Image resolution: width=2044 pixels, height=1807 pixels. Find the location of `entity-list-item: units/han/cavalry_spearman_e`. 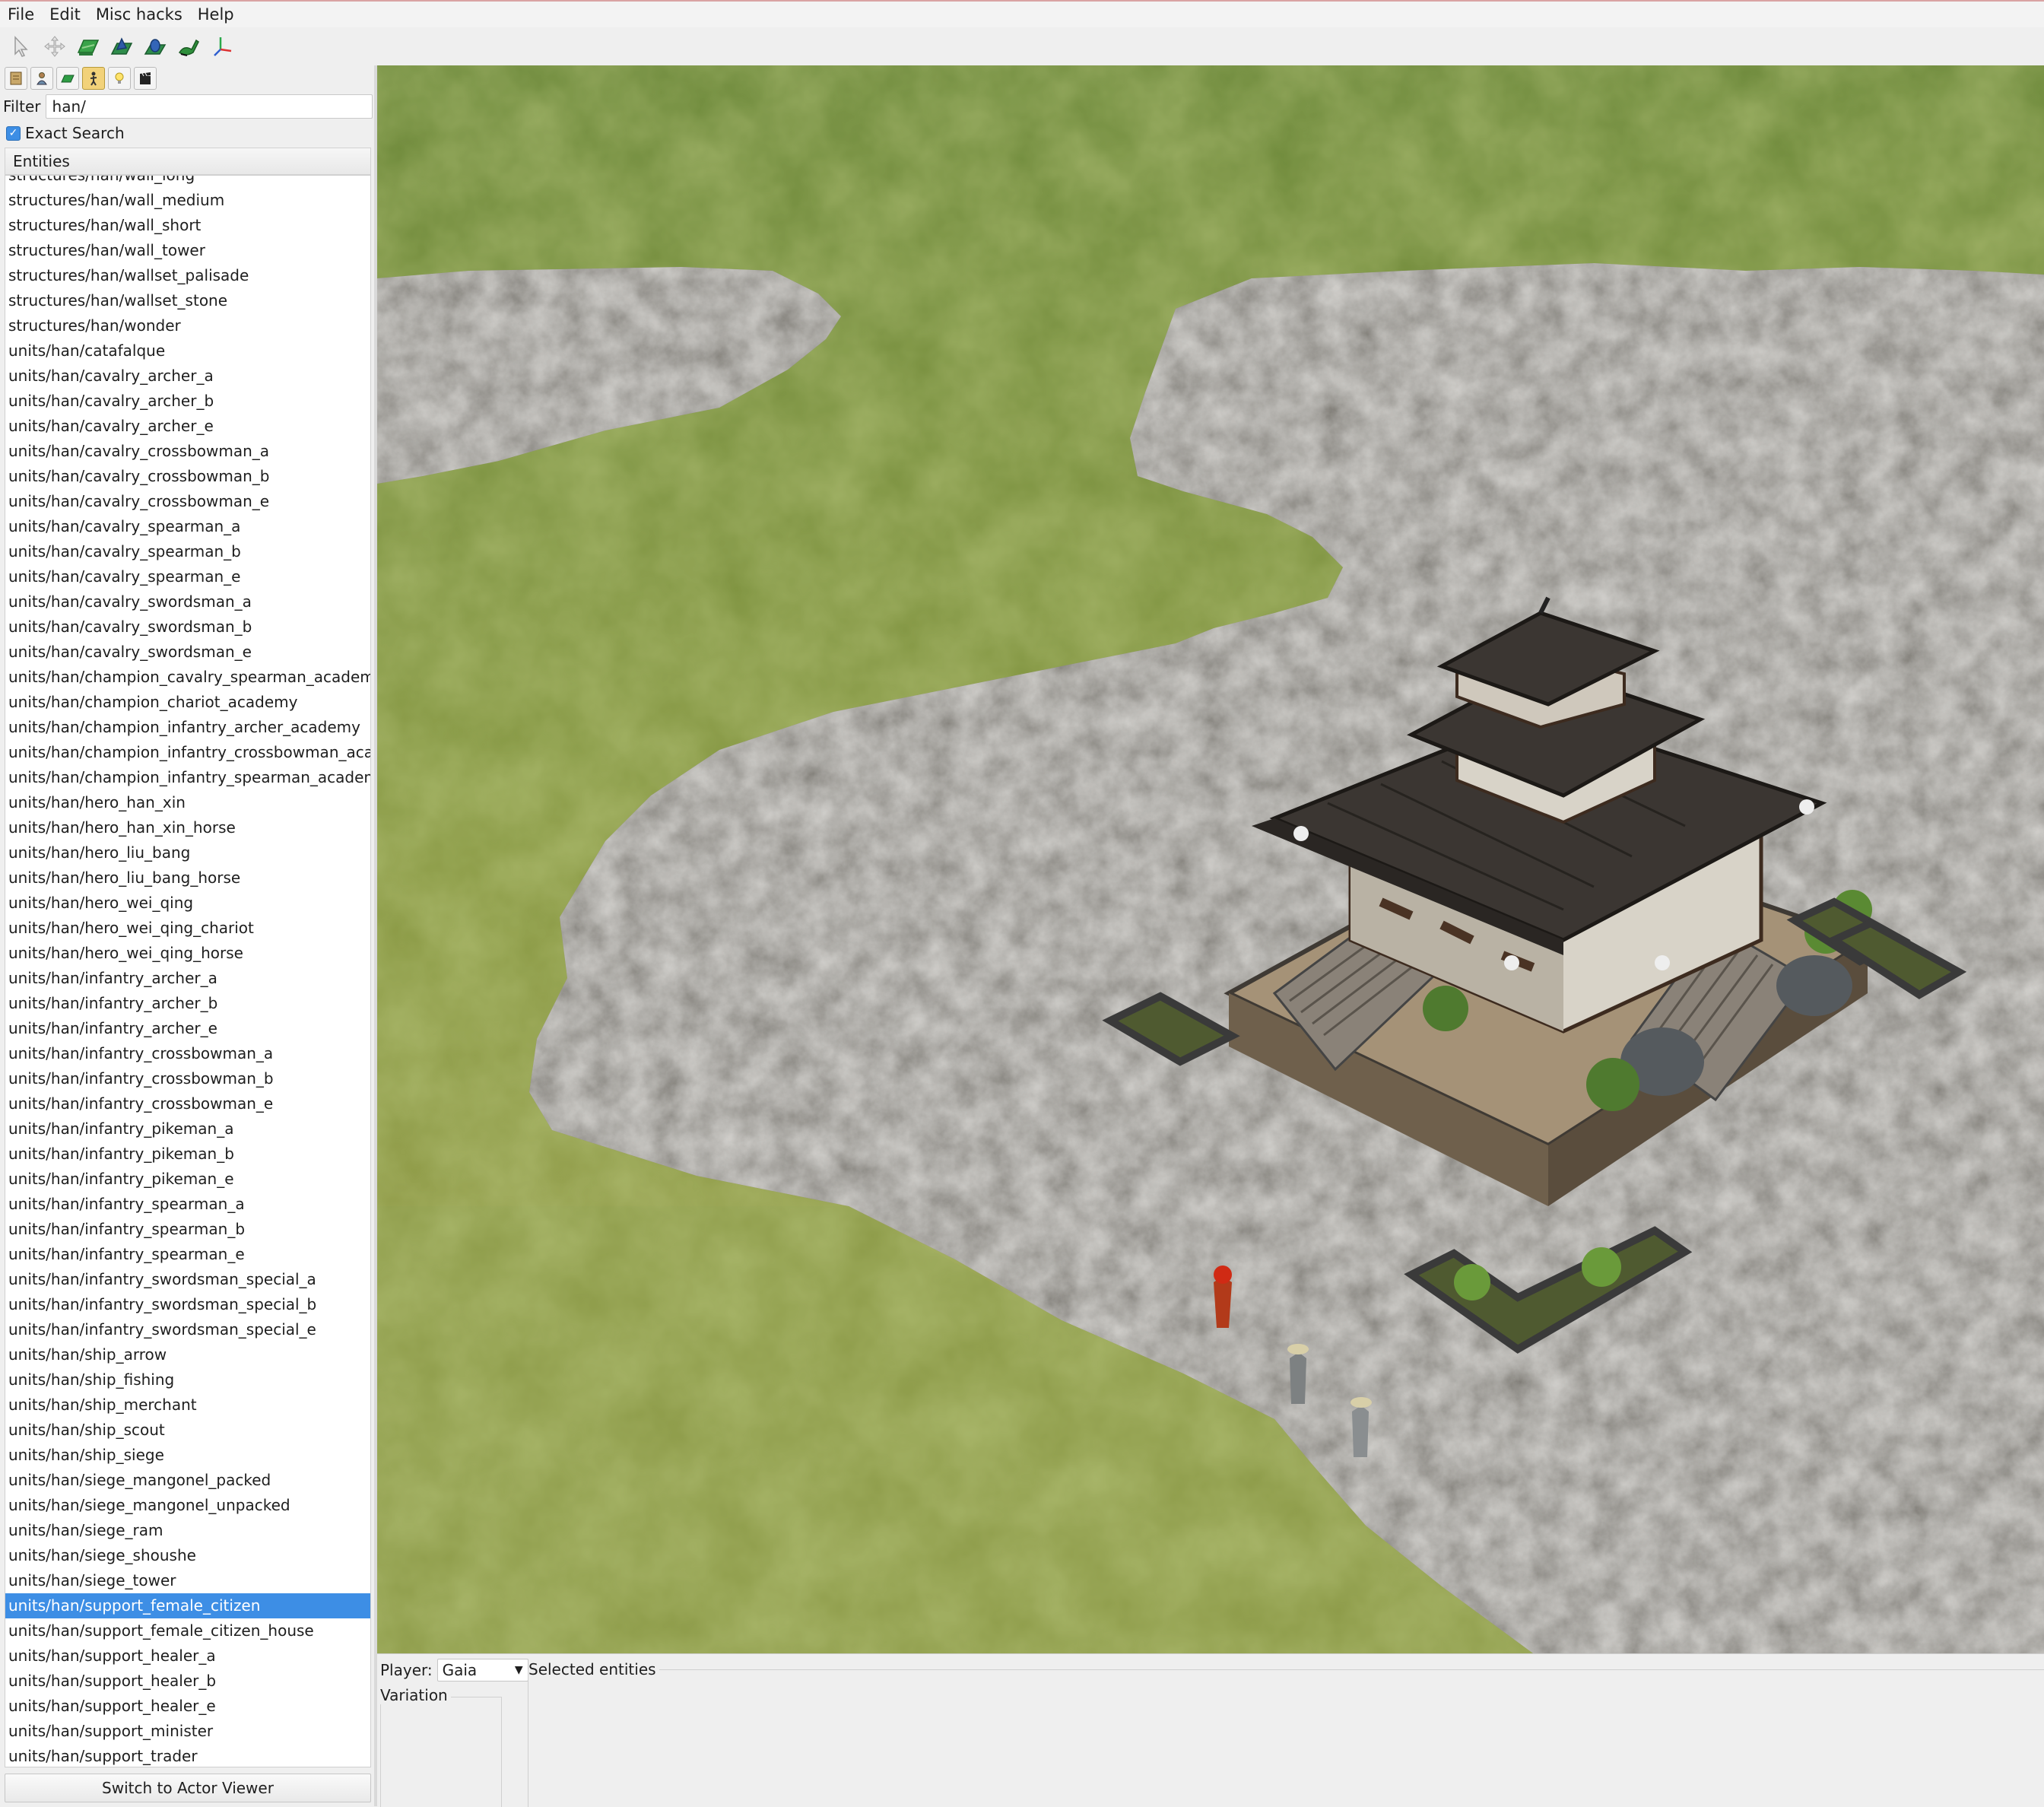

entity-list-item: units/han/cavalry_spearman_e is located at coordinates (187, 576).